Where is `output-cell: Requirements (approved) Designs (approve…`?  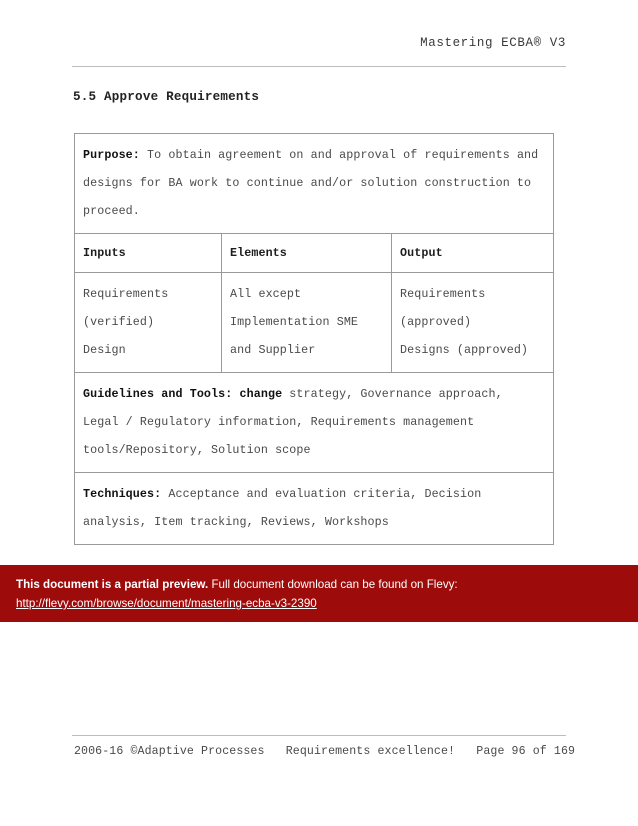
output-cell: Requirements (approved) Designs (approve… is located at coordinates (472, 322).